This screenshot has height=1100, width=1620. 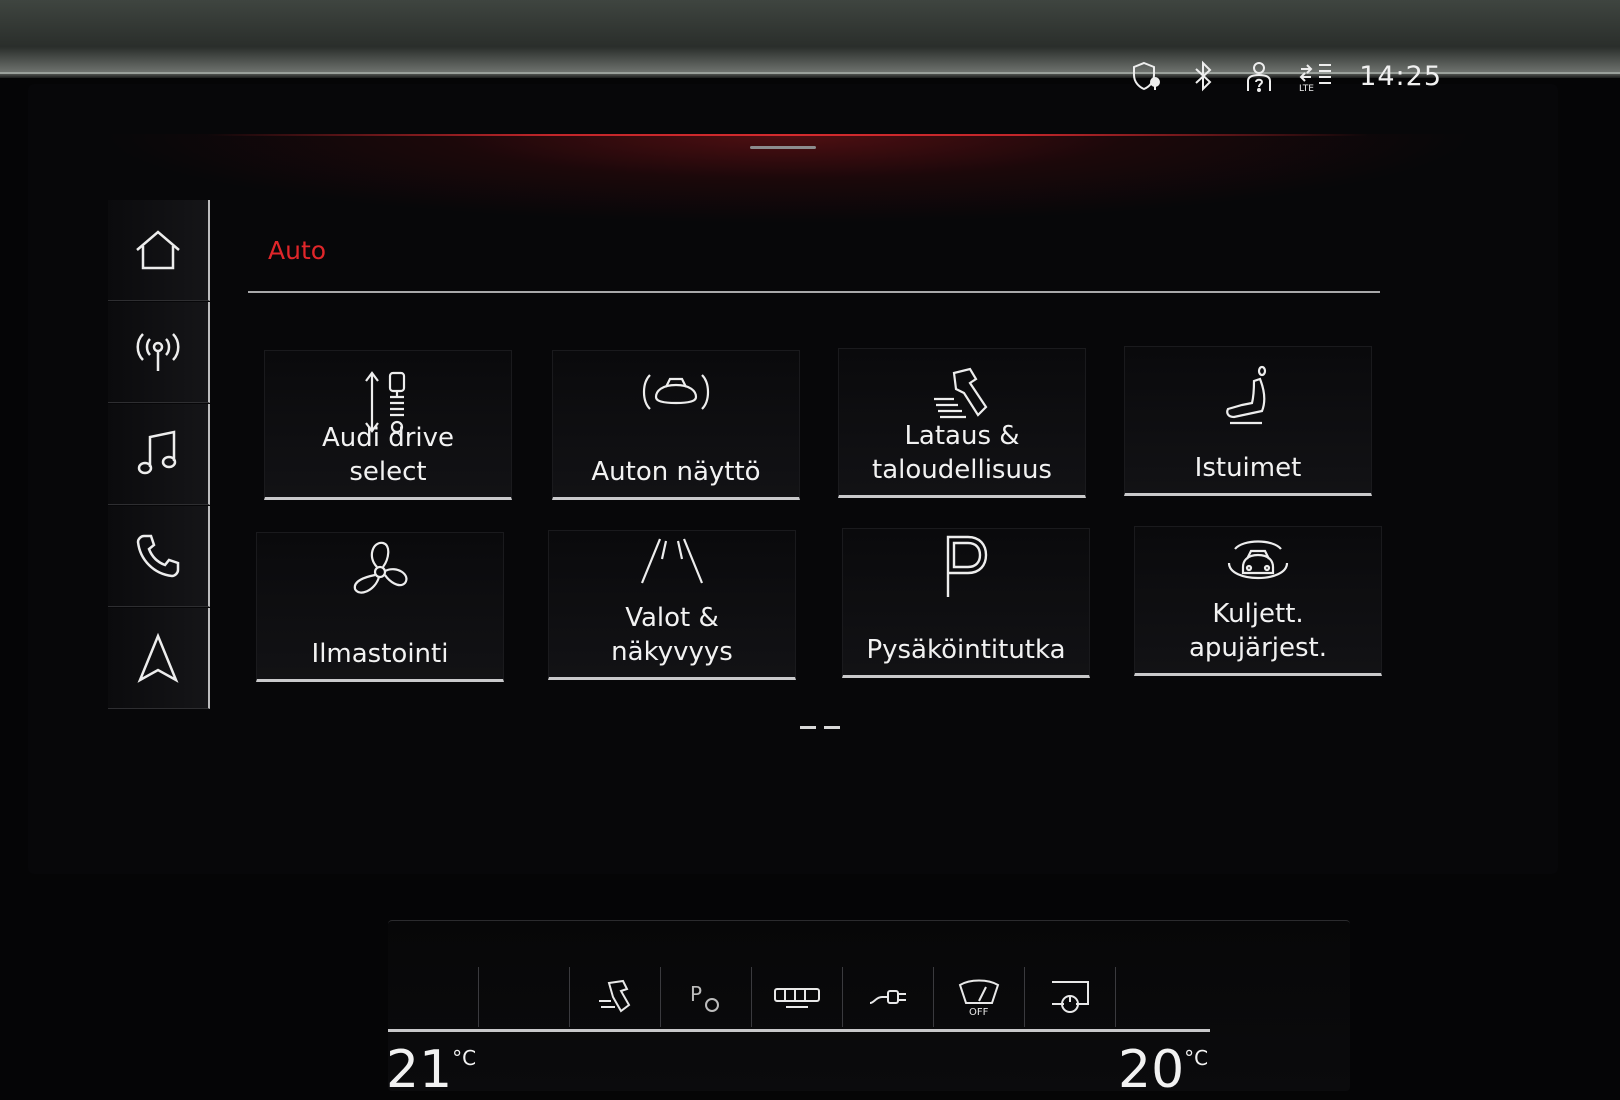 I want to click on nav-radio, so click(x=159, y=352).